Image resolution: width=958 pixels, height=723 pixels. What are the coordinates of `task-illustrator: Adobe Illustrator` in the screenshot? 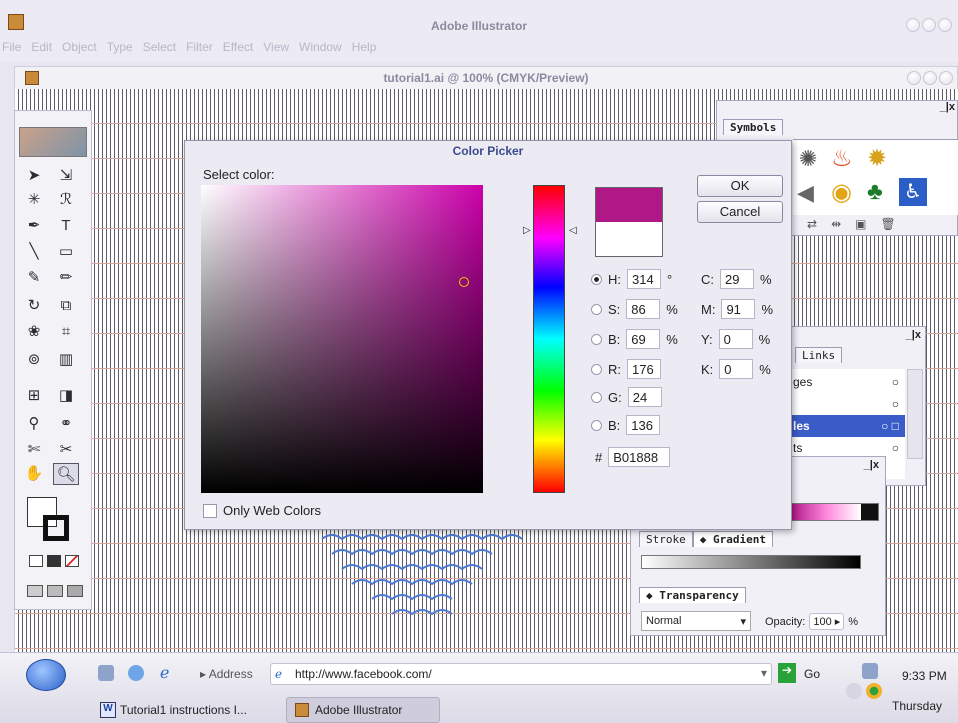 It's located at (363, 710).